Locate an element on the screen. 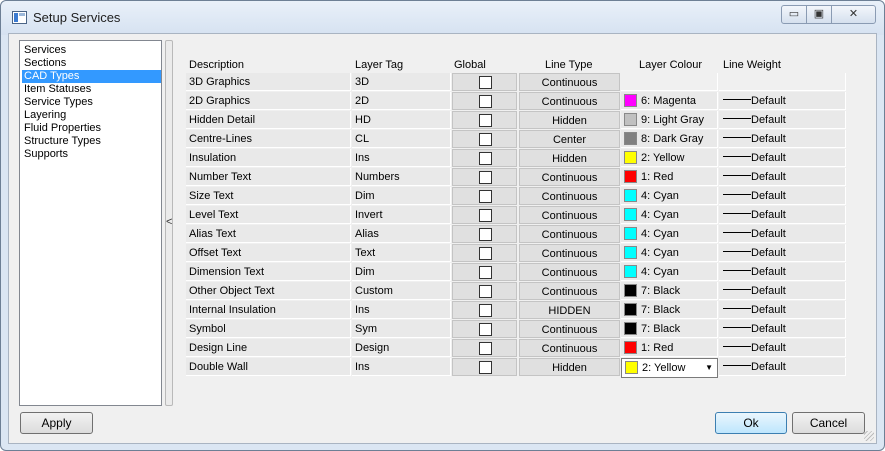 Image resolution: width=885 pixels, height=451 pixels. table-row: 2D Graphics 2D Continuous 6: Magenta Default is located at coordinates (516, 101).